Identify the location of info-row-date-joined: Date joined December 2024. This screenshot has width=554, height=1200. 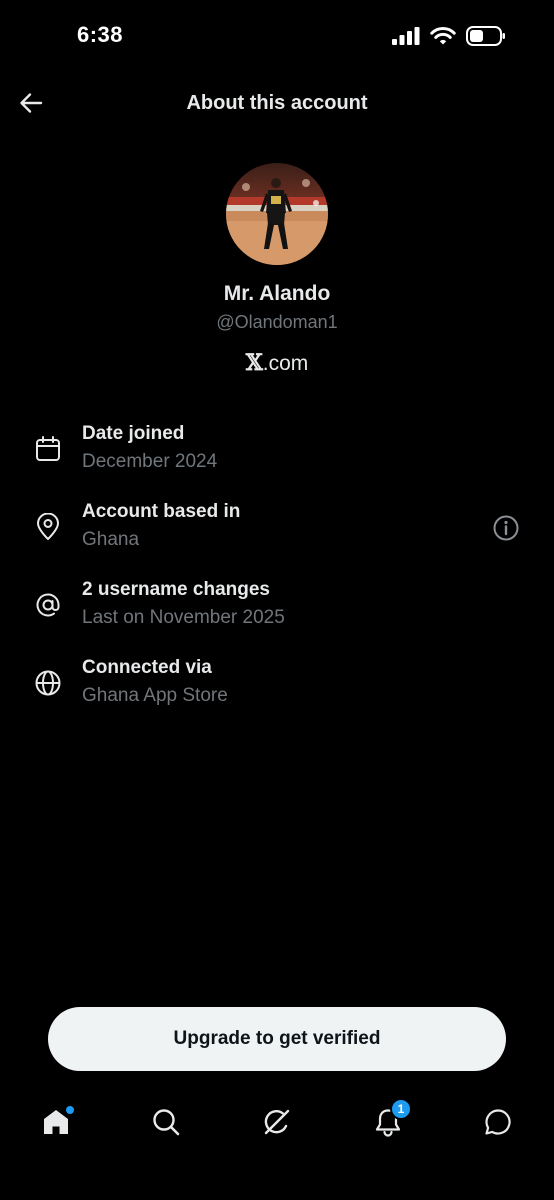
(277, 453).